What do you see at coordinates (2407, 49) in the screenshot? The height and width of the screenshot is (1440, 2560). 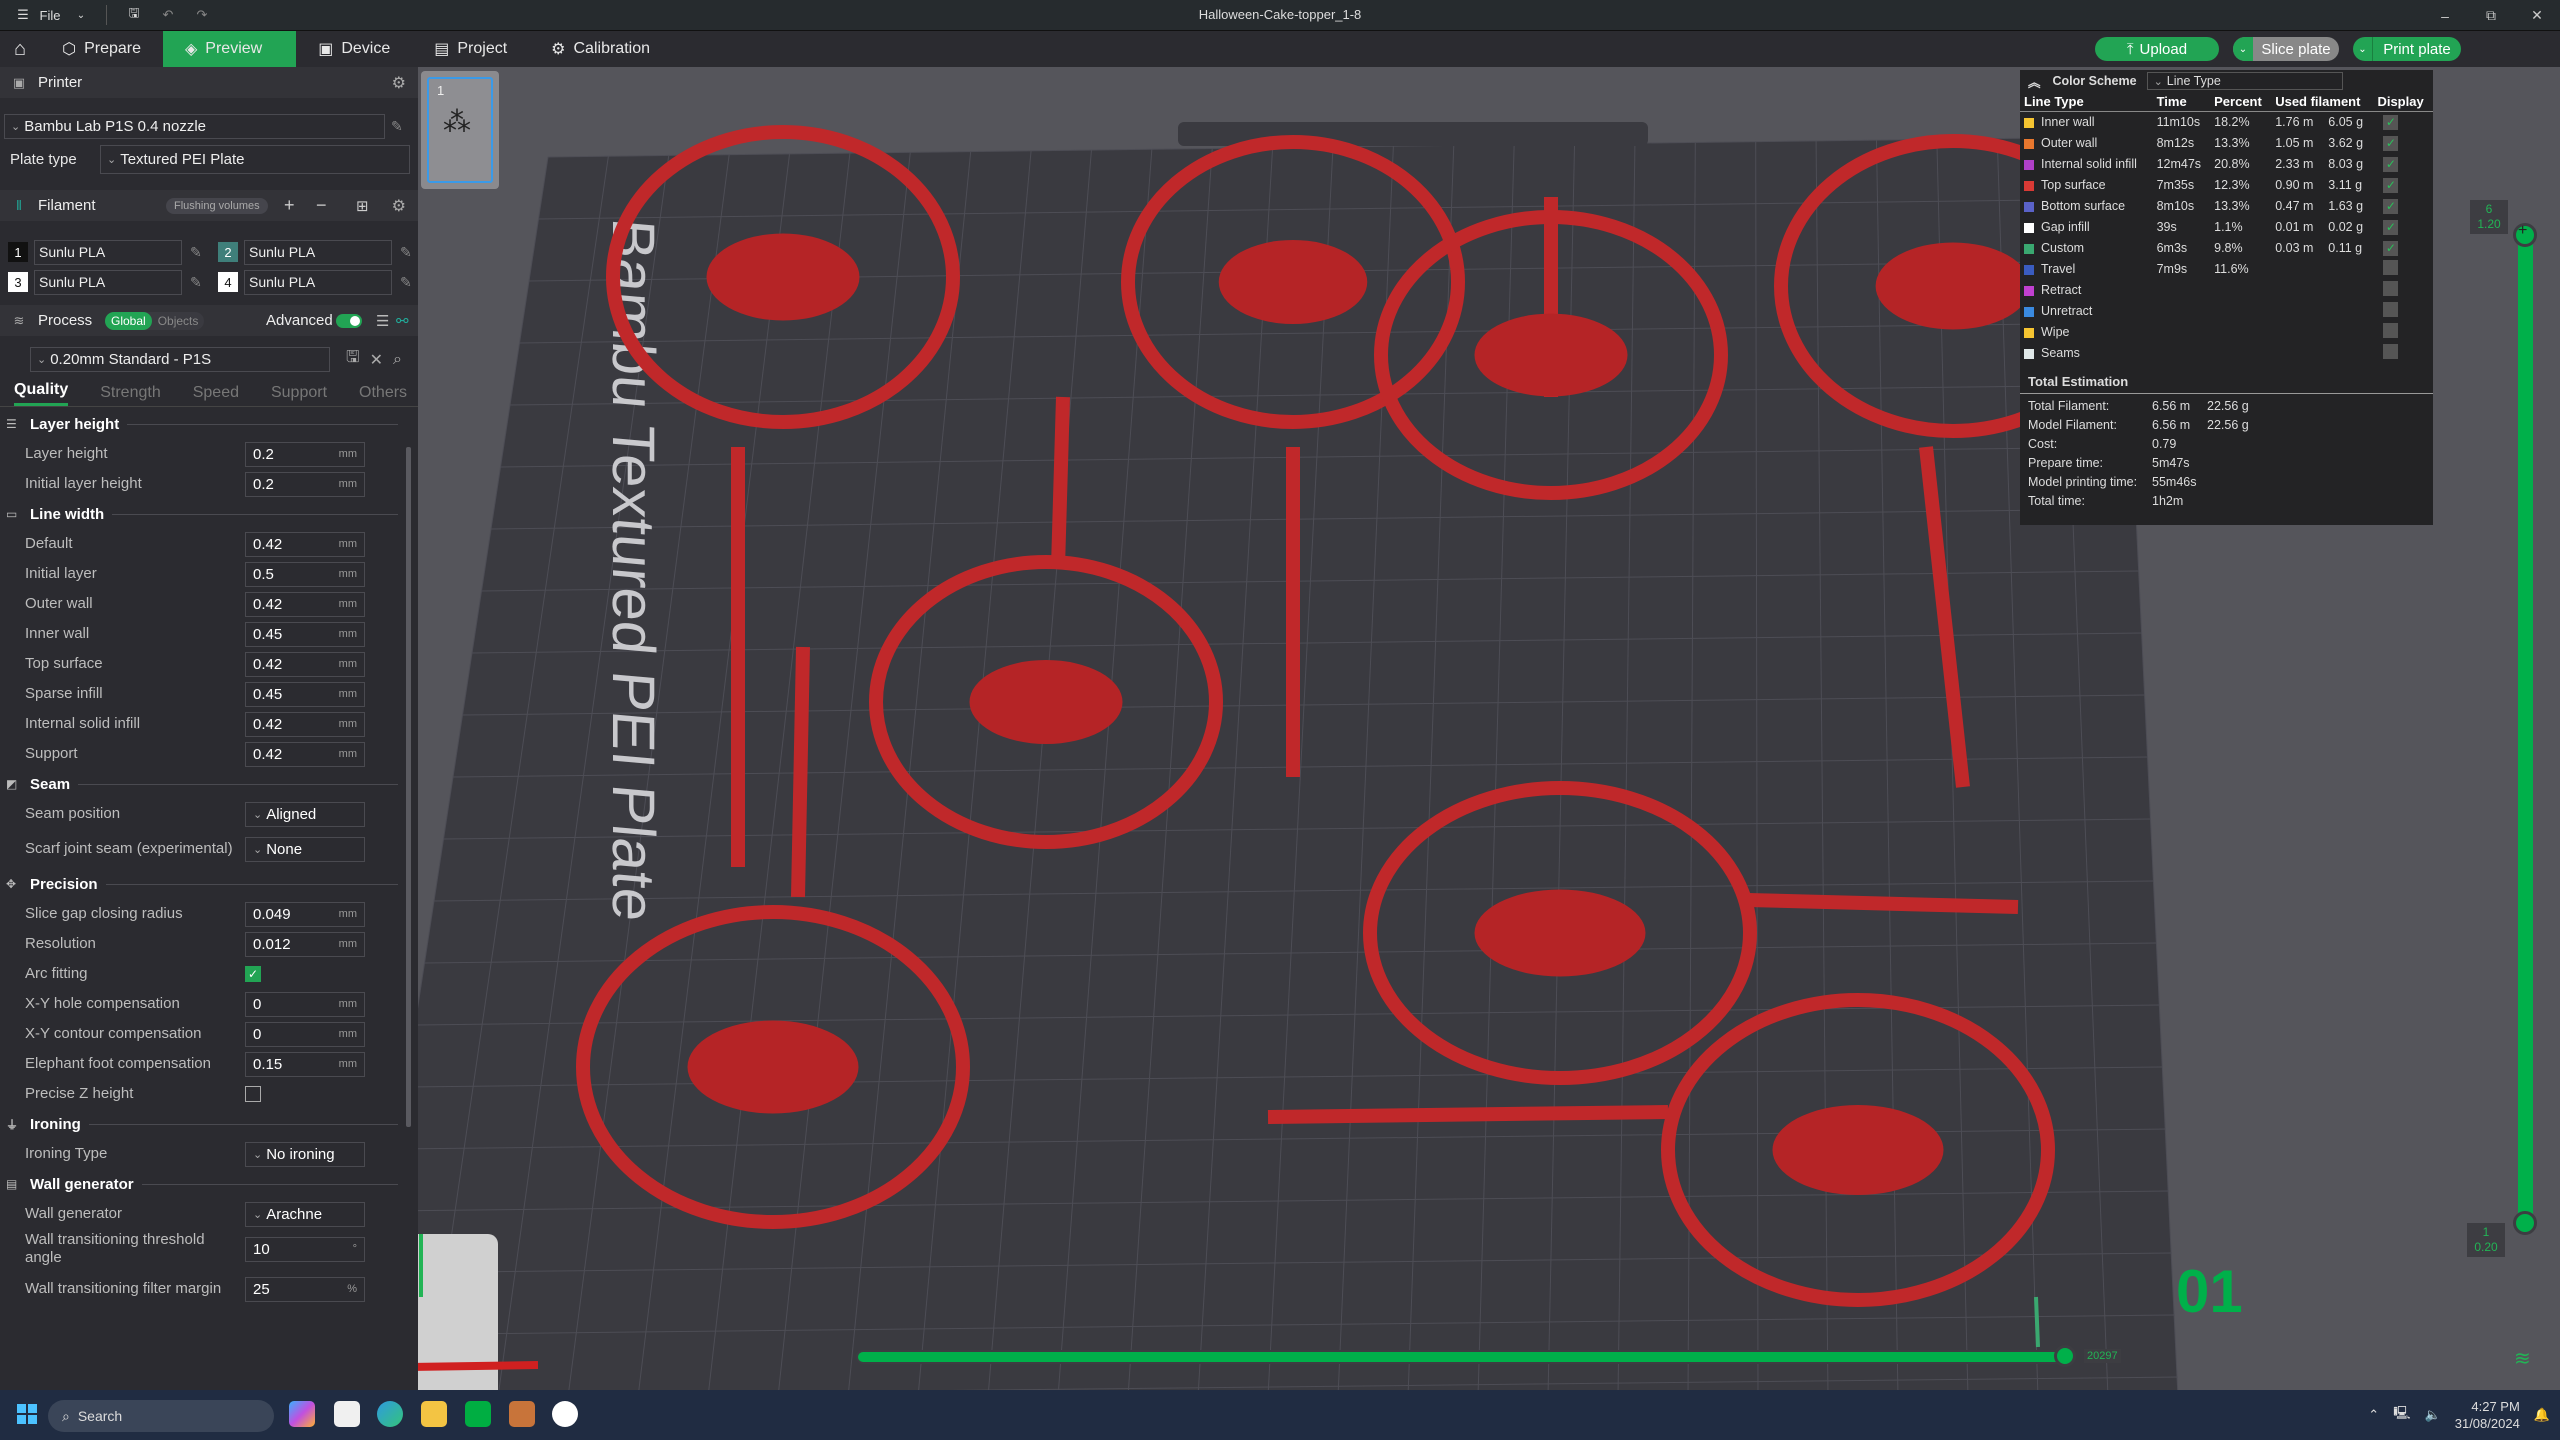 I see `print-plate-button: ⌄ Print plate` at bounding box center [2407, 49].